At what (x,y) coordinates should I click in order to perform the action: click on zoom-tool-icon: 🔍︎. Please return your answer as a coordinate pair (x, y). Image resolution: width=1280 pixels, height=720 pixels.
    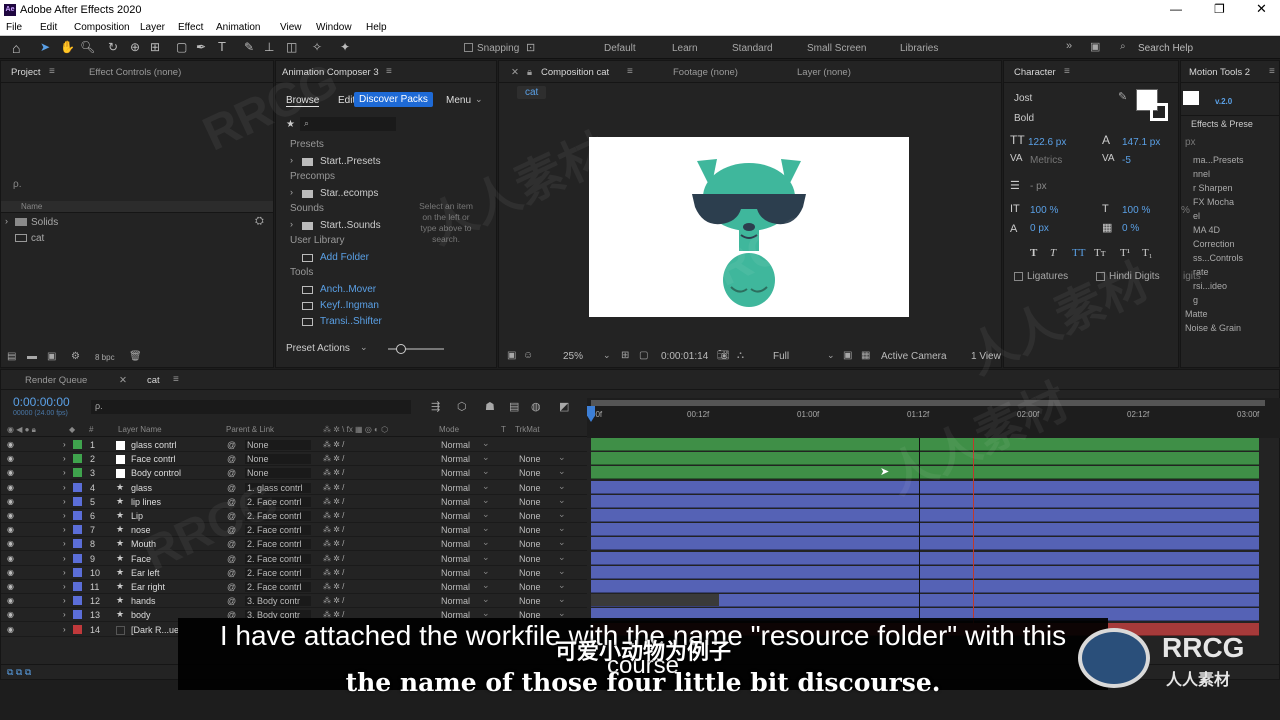
    Looking at the image, I should click on (87, 47).